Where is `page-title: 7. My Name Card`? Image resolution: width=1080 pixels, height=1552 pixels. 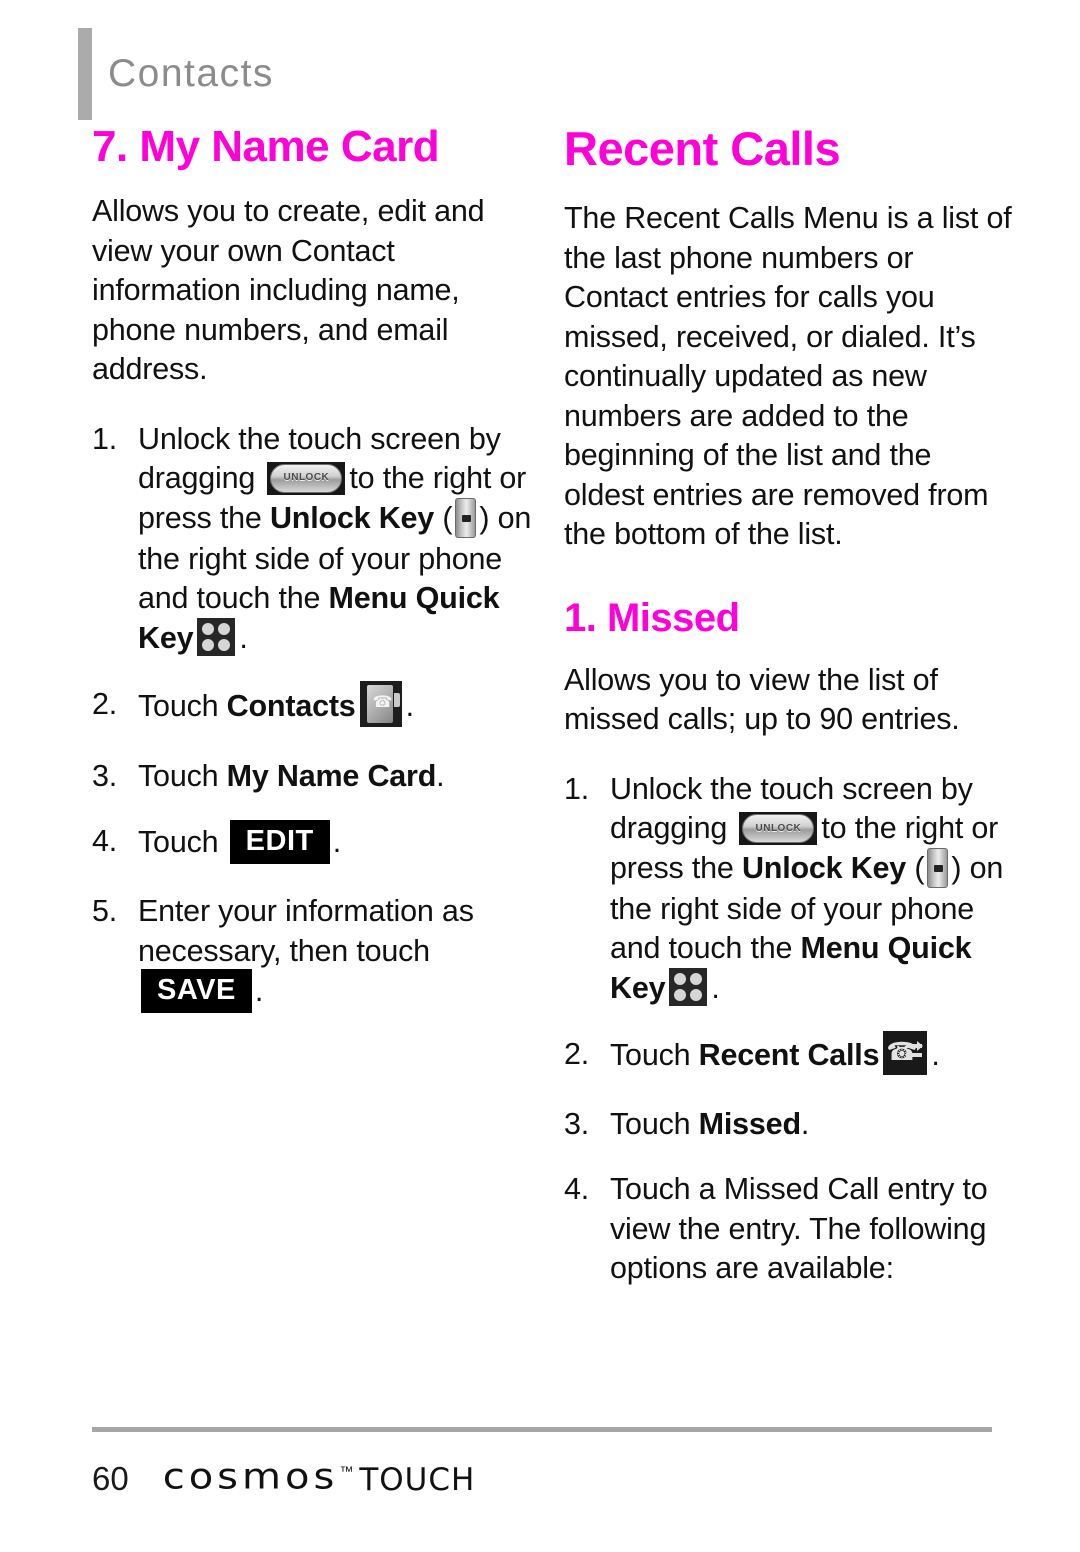
page-title: 7. My Name Card is located at coordinates (266, 146).